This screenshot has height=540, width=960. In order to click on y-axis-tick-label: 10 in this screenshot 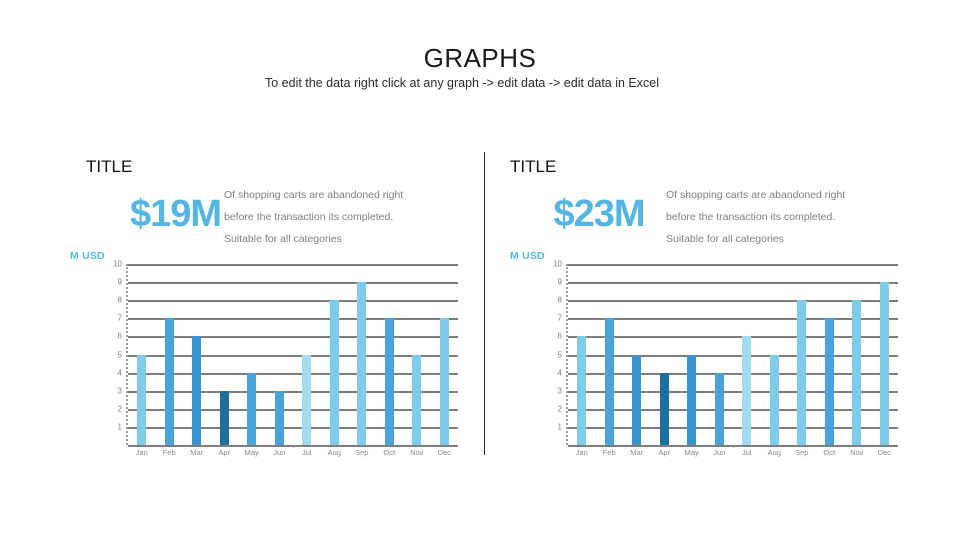, I will do `click(557, 264)`.